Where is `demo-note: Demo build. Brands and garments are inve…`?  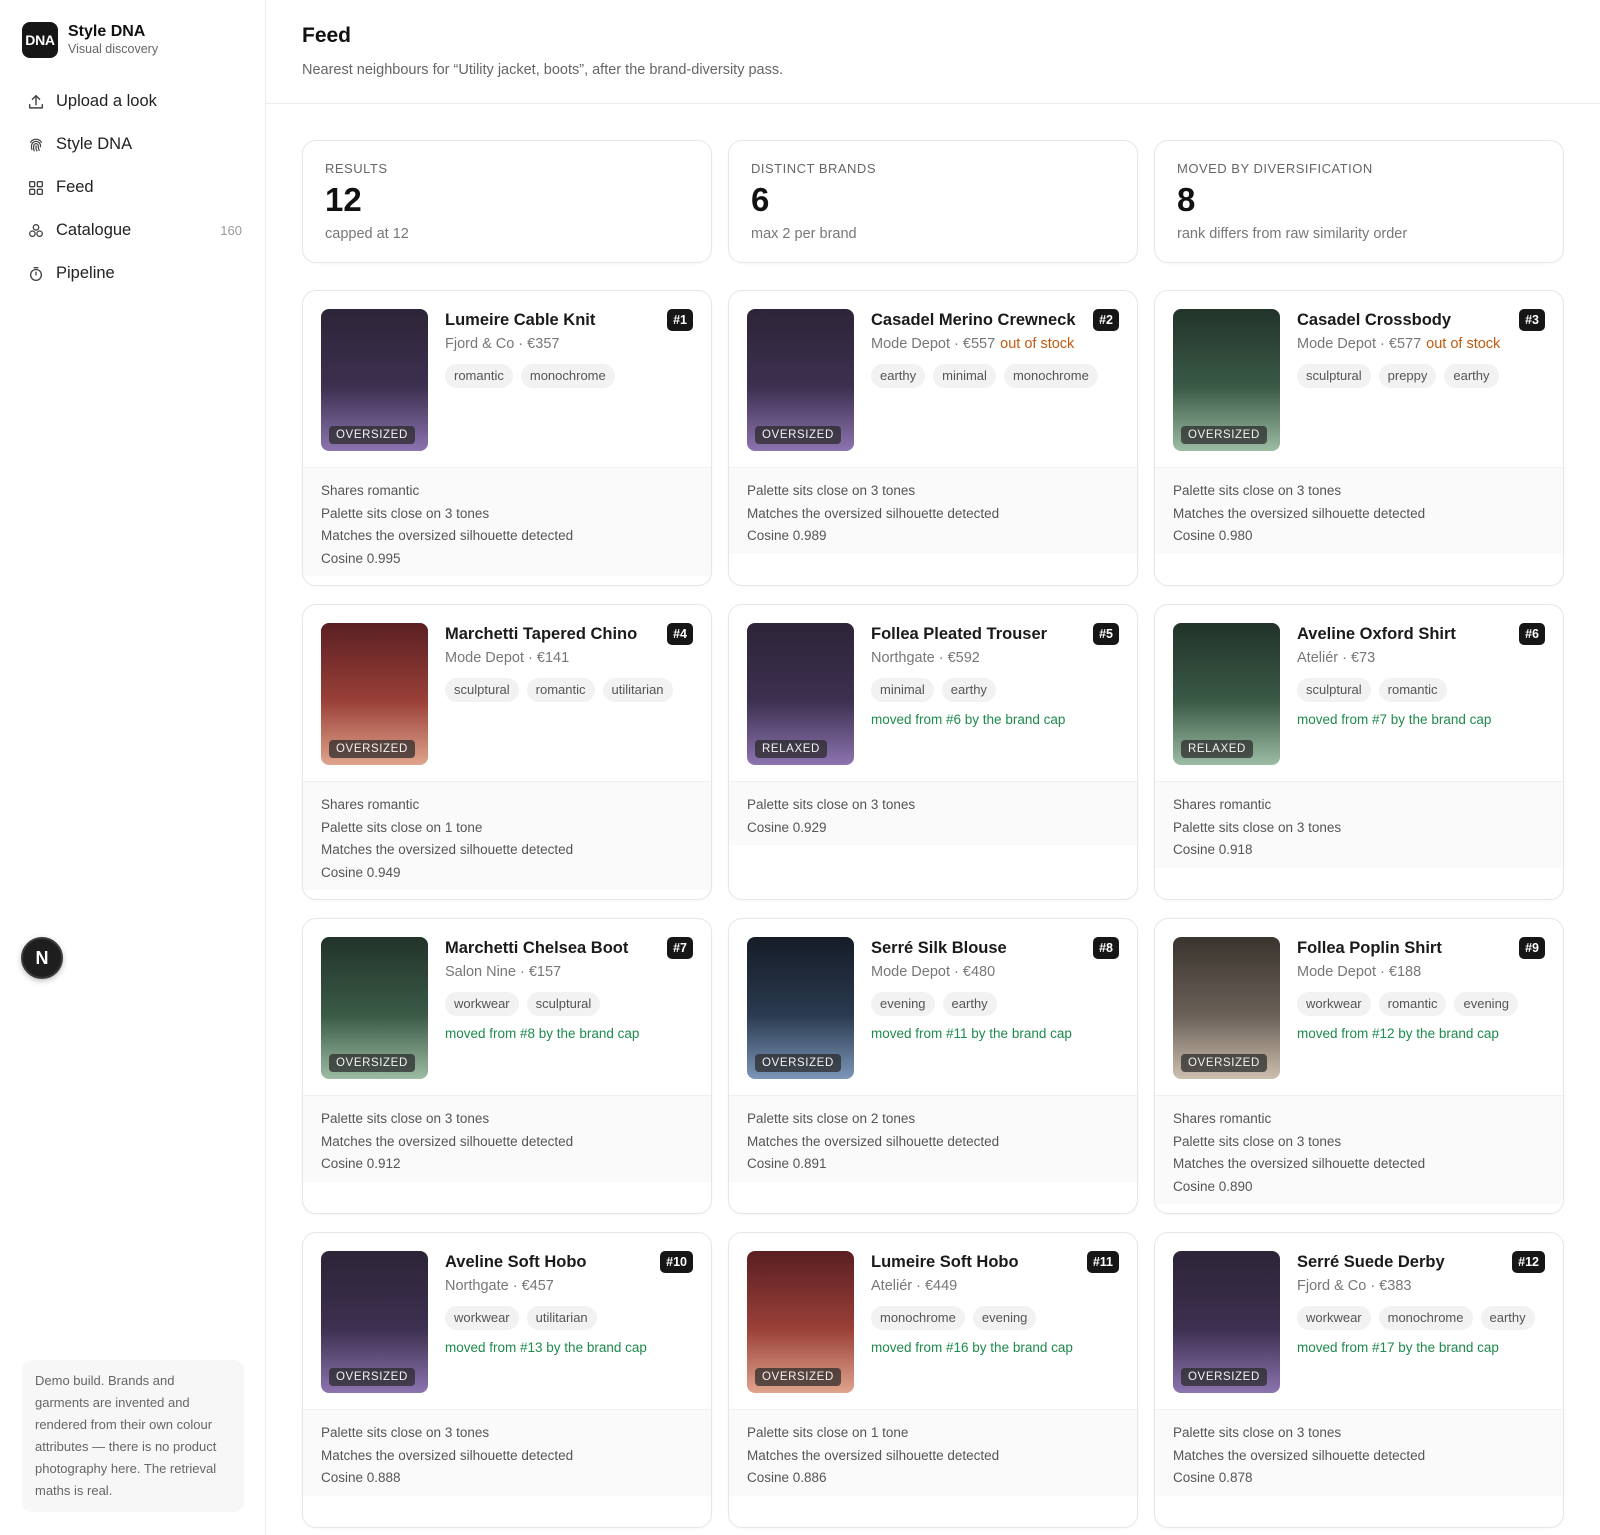 demo-note: Demo build. Brands and garments are inve… is located at coordinates (133, 1436).